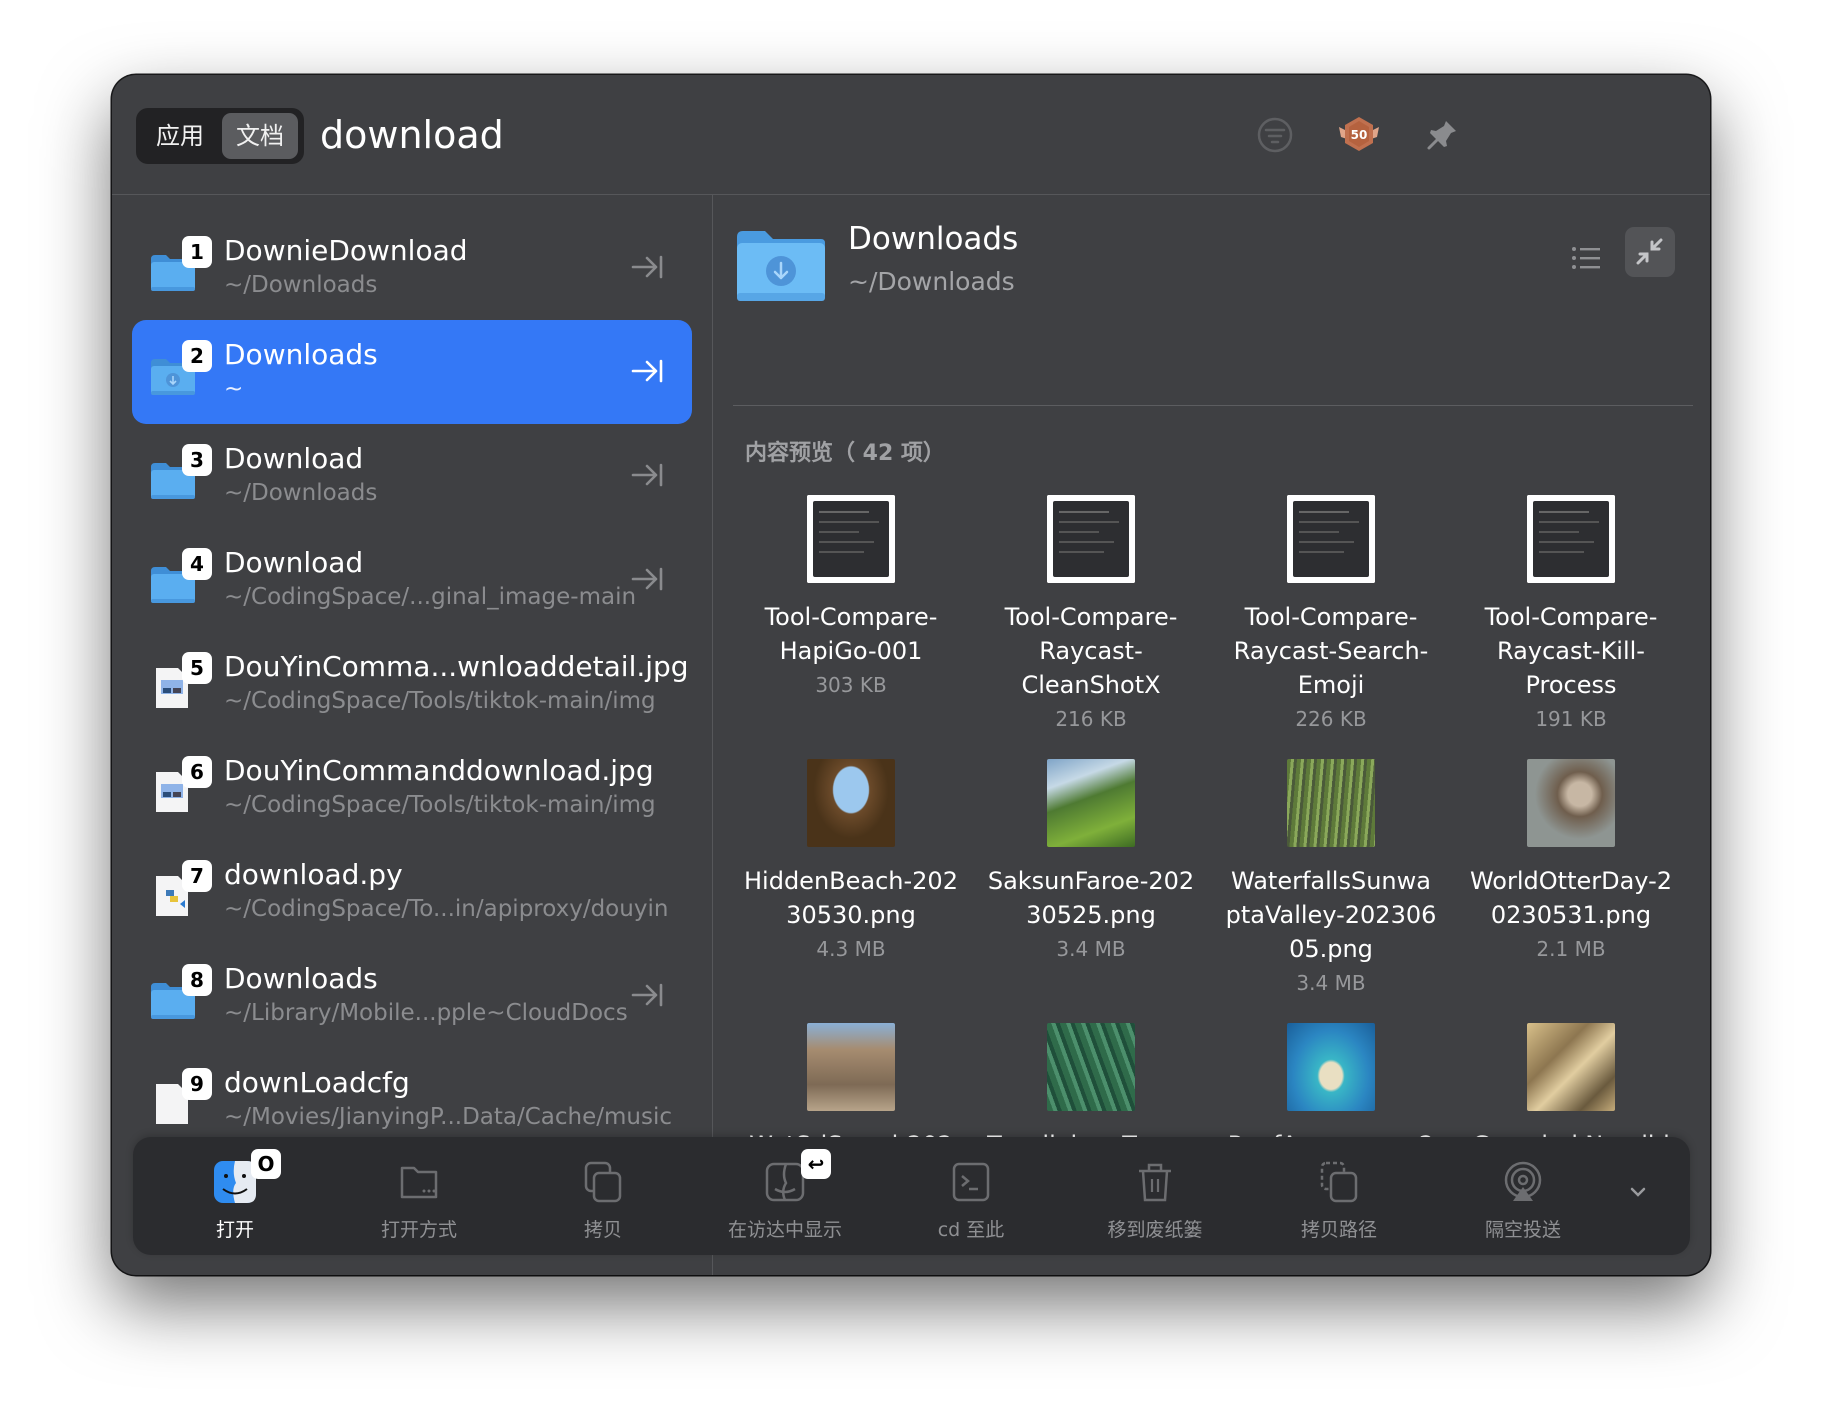 Image resolution: width=1824 pixels, height=1424 pixels. I want to click on detail-title: Downloads, so click(933, 239).